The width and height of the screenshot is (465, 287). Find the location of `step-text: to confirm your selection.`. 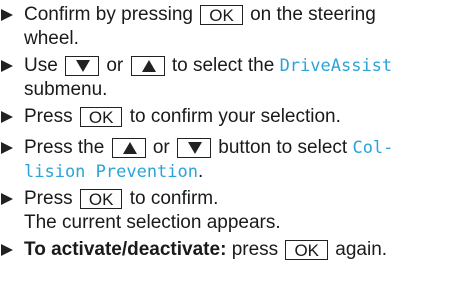

step-text: to confirm your selection. is located at coordinates (235, 116).